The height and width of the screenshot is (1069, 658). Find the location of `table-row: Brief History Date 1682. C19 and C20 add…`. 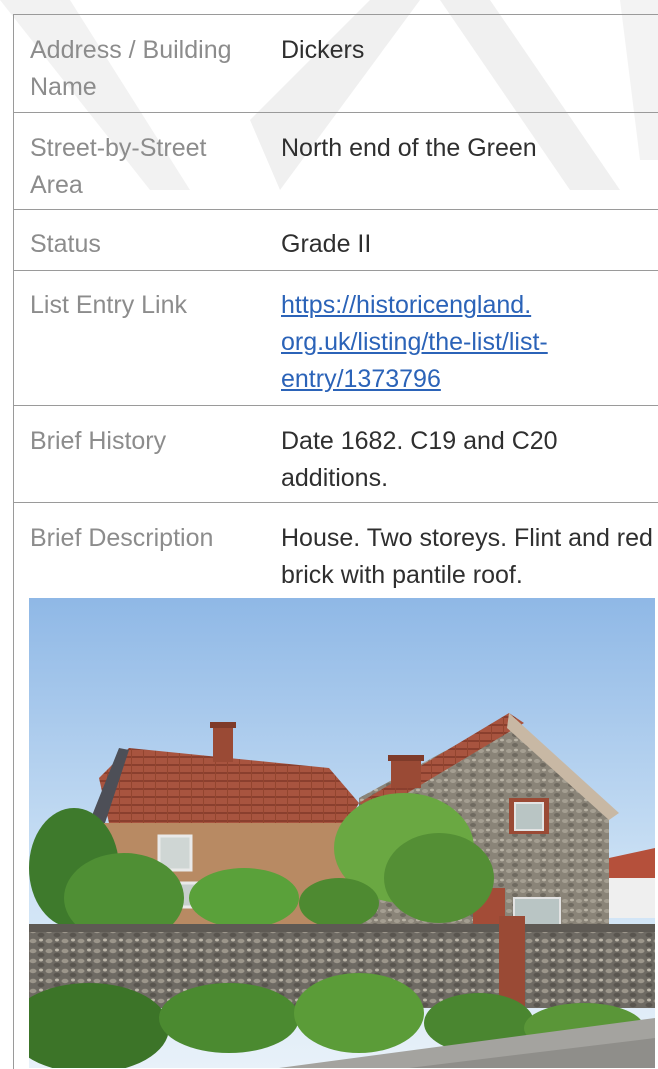

table-row: Brief History Date 1682. C19 and C20 add… is located at coordinates (336, 453).